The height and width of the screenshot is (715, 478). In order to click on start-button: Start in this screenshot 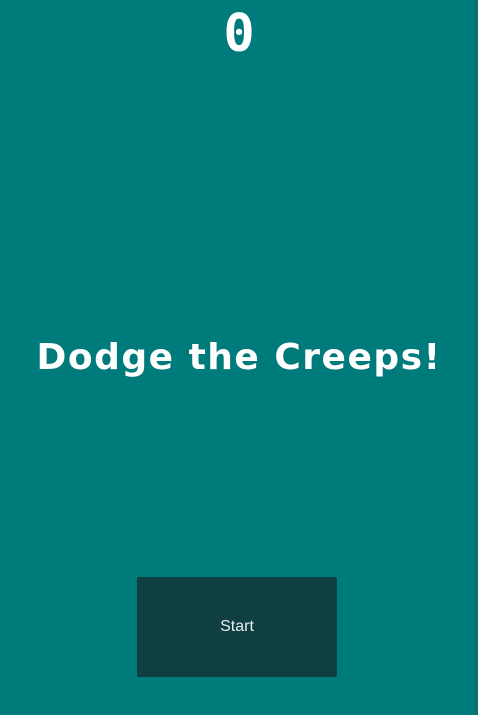, I will do `click(237, 627)`.